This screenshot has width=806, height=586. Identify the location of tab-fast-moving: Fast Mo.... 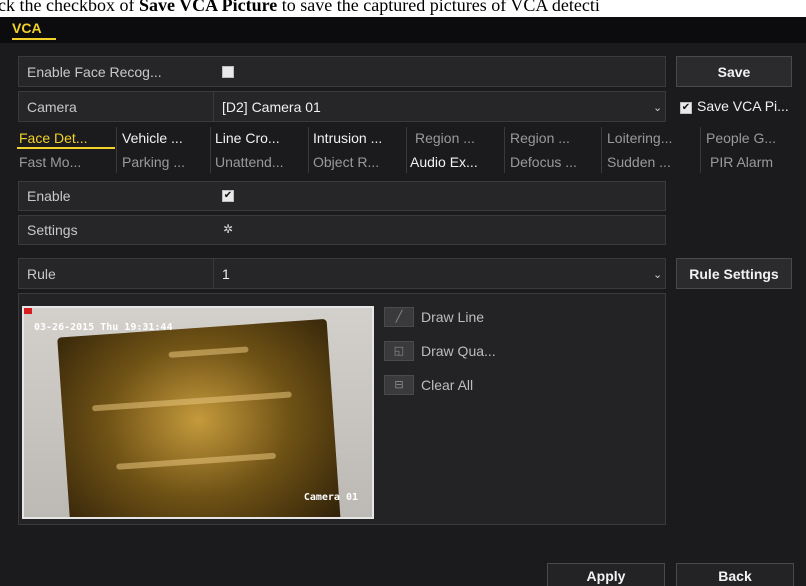
(66, 162).